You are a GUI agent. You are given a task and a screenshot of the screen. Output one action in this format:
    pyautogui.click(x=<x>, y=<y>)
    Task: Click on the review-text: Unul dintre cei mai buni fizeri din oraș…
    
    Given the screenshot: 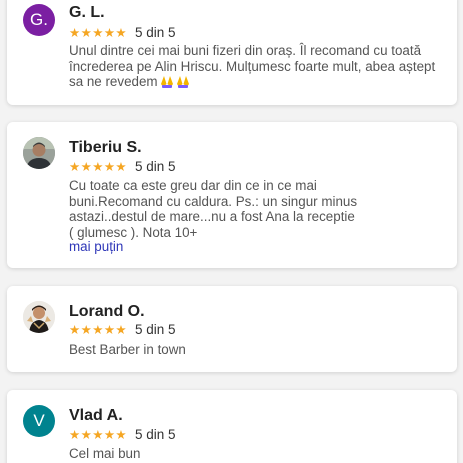 What is the action you would take?
    pyautogui.click(x=259, y=67)
    